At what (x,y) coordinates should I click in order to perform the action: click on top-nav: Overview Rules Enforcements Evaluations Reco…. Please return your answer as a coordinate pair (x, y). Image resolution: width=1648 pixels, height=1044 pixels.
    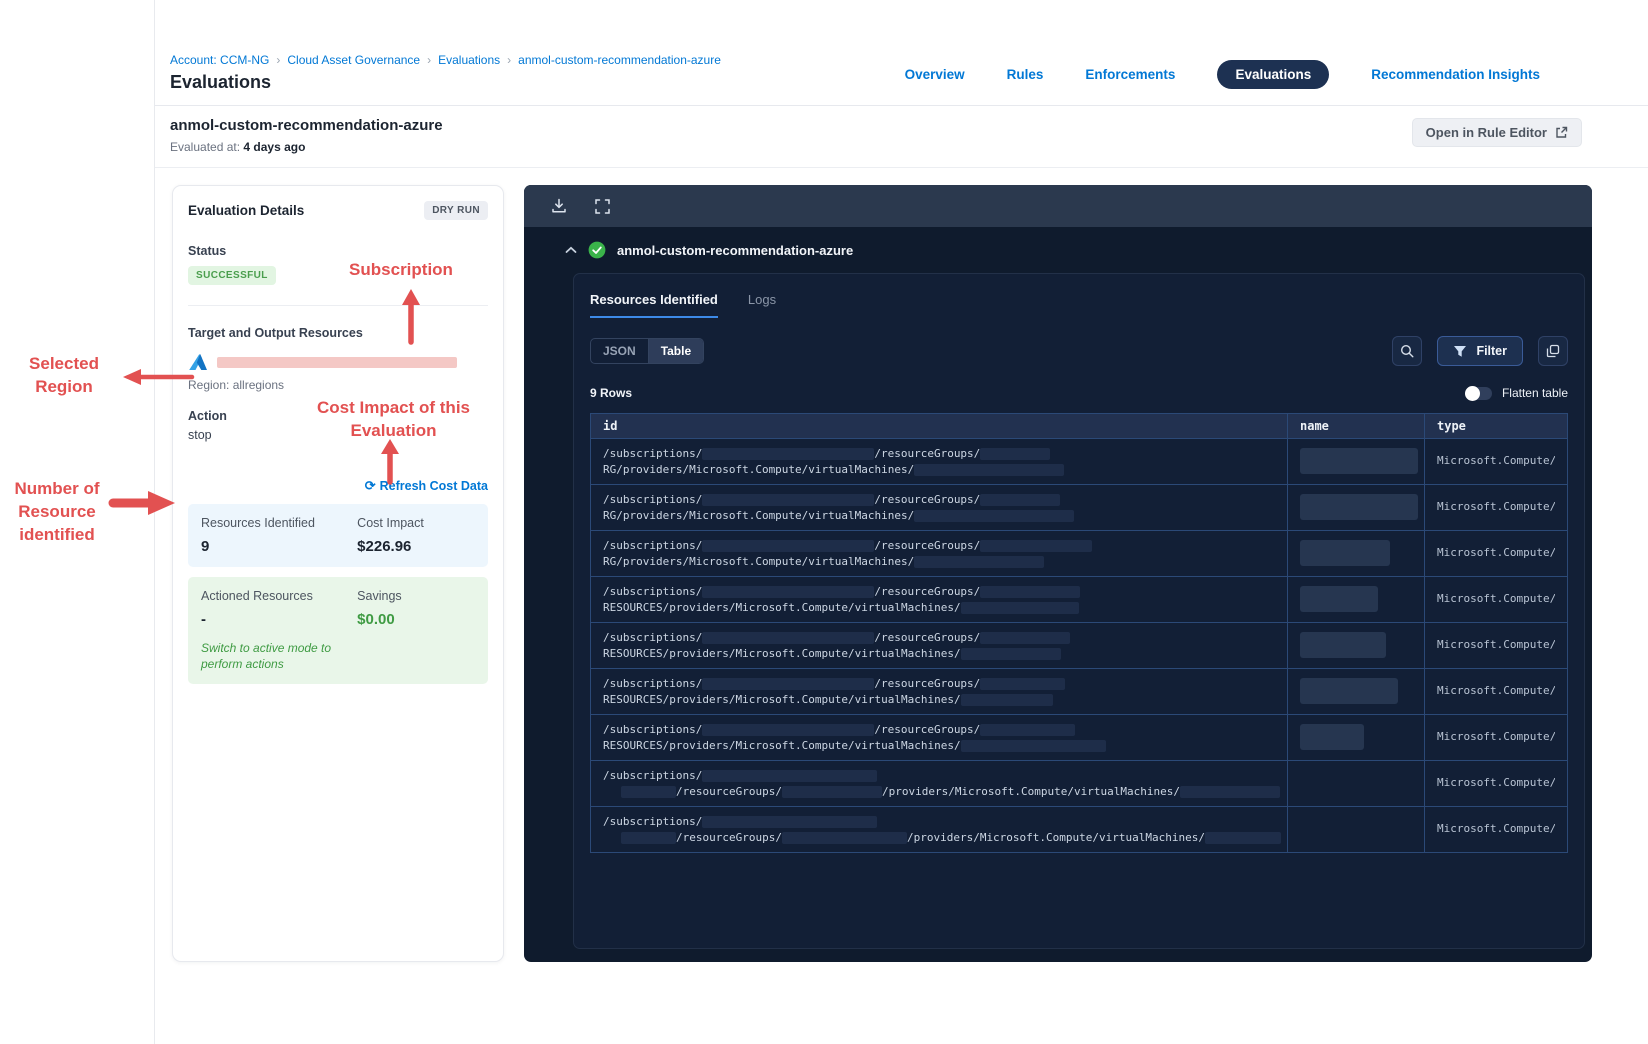
    Looking at the image, I should click on (1222, 74).